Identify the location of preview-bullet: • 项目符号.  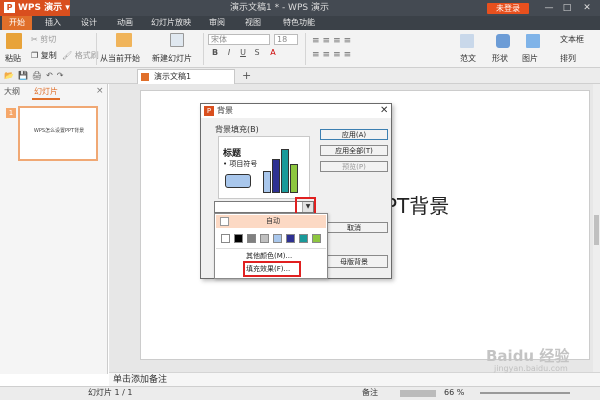
(240, 164).